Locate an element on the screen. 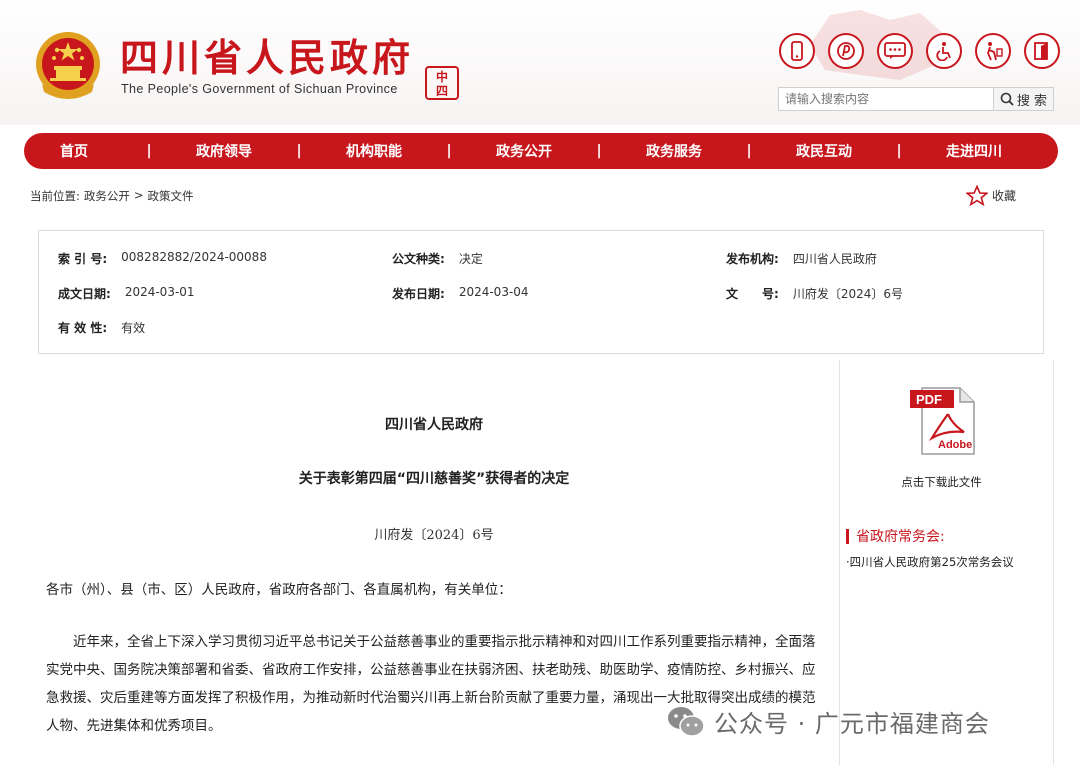 Image resolution: width=1080 pixels, height=765 pixels. message-icon is located at coordinates (895, 51).